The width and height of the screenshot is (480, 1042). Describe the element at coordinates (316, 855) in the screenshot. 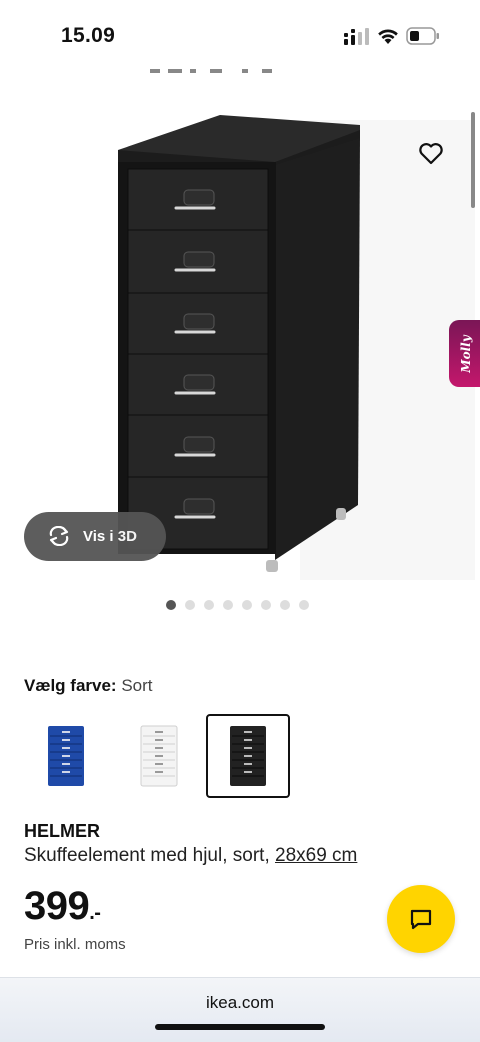

I see `product-size-link: 28x69 cm` at that location.